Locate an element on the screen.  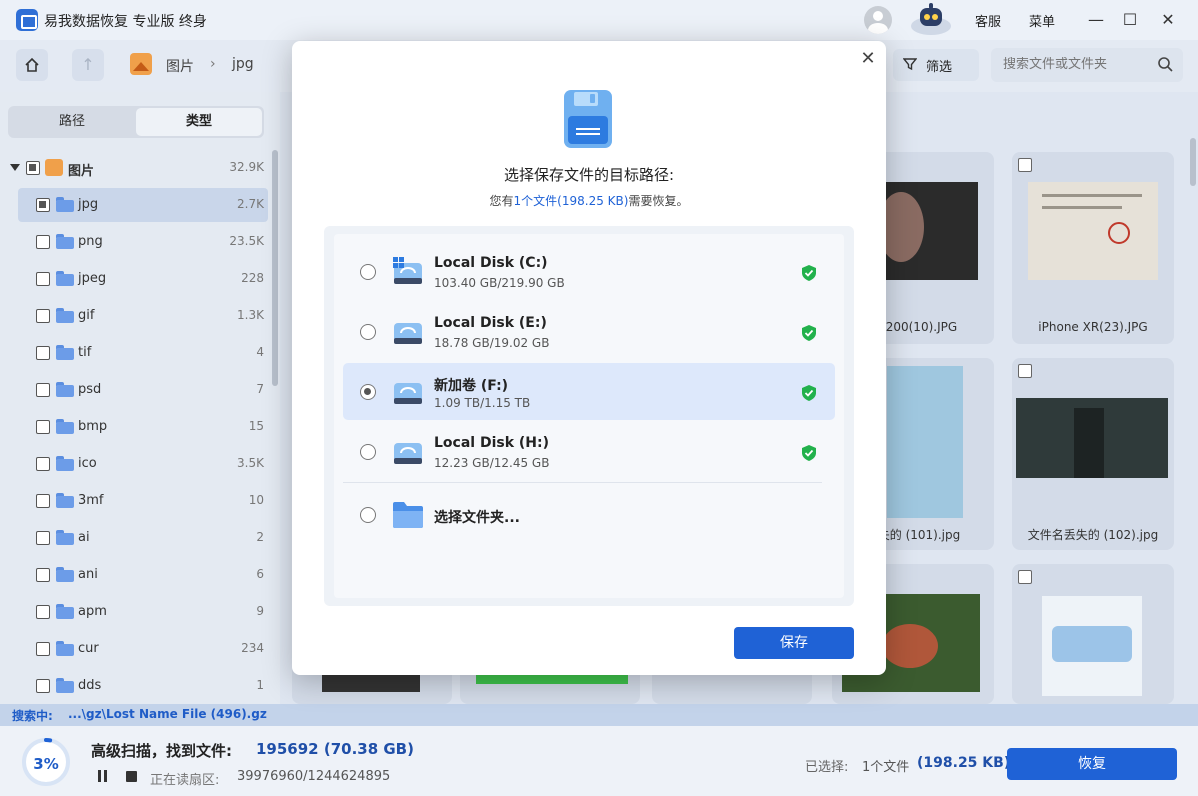
sidebar-item-tif: tif 4 is located at coordinates (143, 353).